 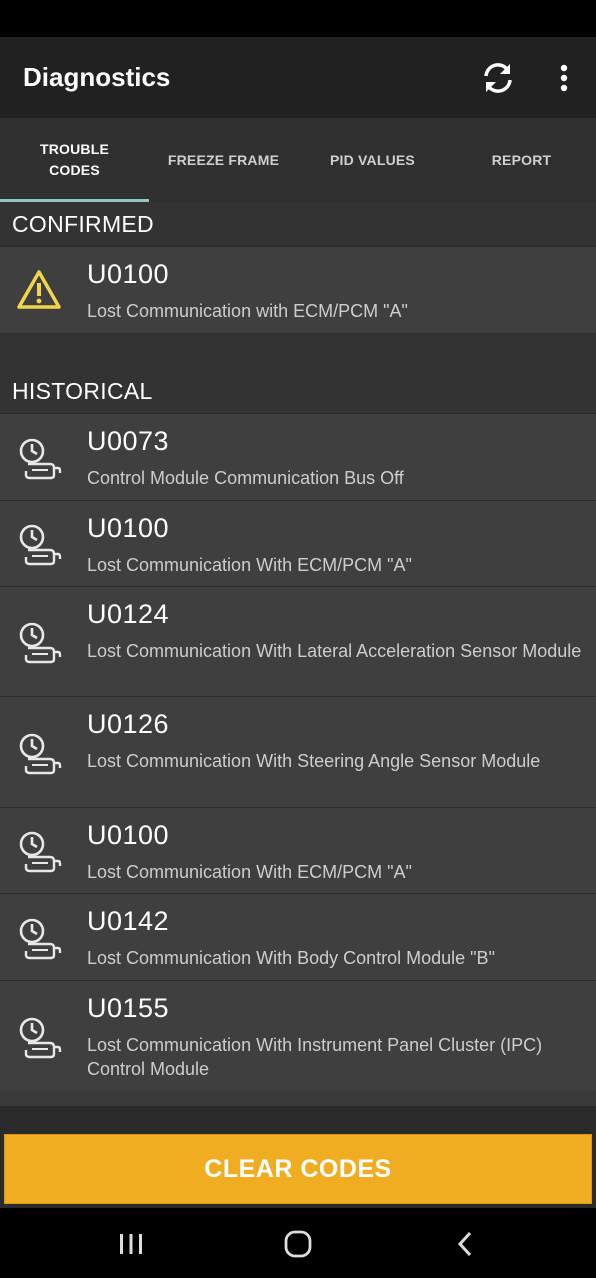 What do you see at coordinates (247, 311) in the screenshot?
I see `dtc-description: Lost Communication with ECM/PCM "A"` at bounding box center [247, 311].